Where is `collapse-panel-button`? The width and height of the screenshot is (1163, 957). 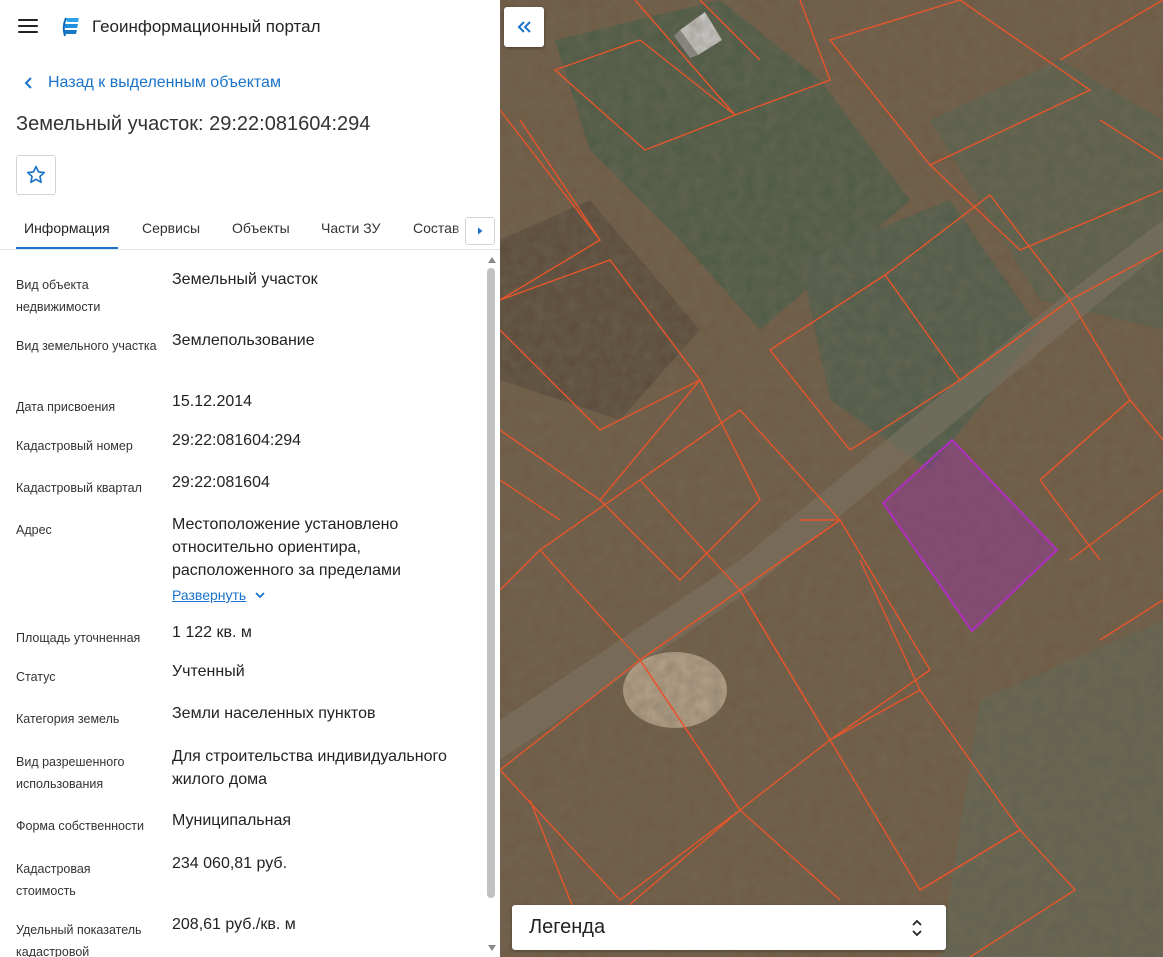
collapse-panel-button is located at coordinates (524, 27).